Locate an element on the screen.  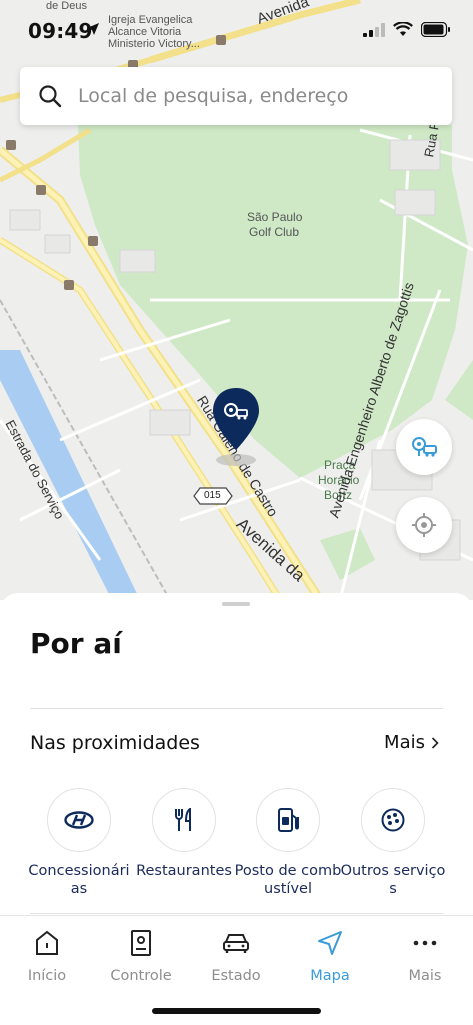
category-fuel-station: Posto de combustível is located at coordinates (288, 843).